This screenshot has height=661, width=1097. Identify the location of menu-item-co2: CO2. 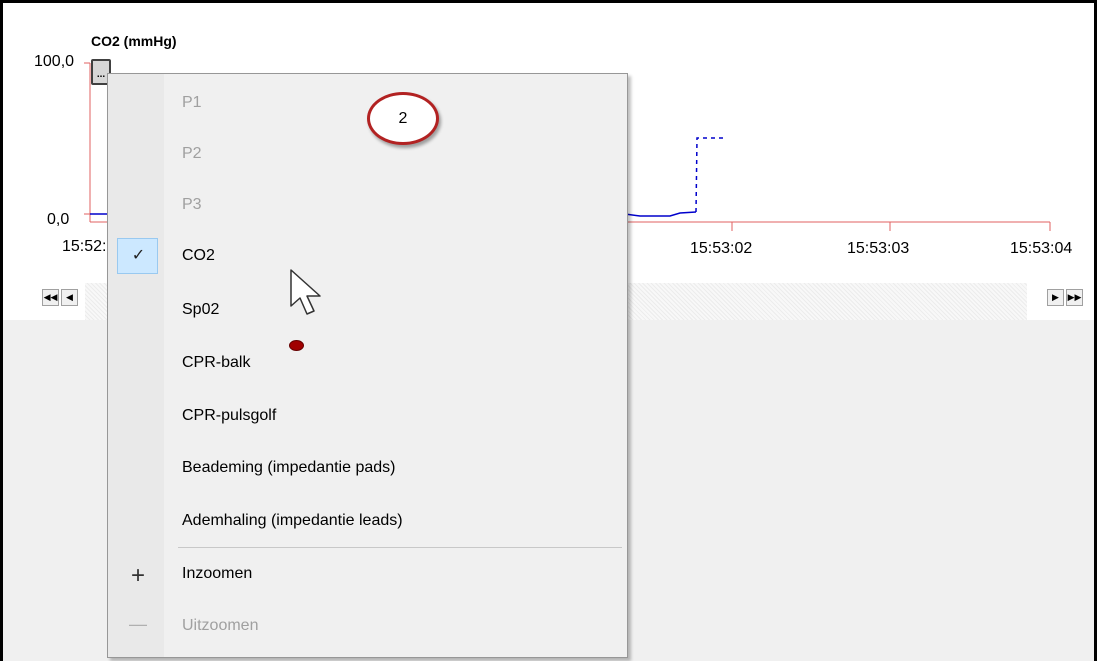
(198, 256).